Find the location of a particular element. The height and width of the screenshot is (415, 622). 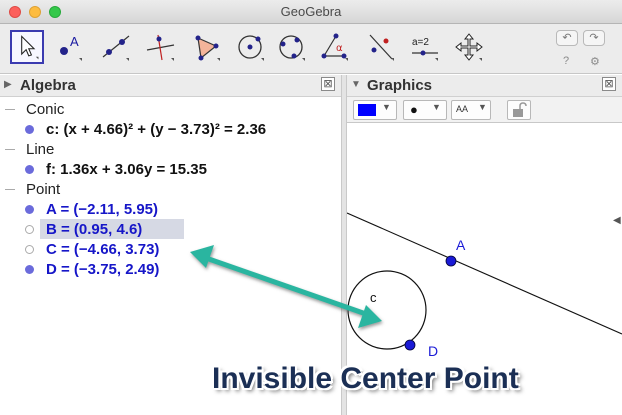

angle-tool-button: α is located at coordinates (335, 47).